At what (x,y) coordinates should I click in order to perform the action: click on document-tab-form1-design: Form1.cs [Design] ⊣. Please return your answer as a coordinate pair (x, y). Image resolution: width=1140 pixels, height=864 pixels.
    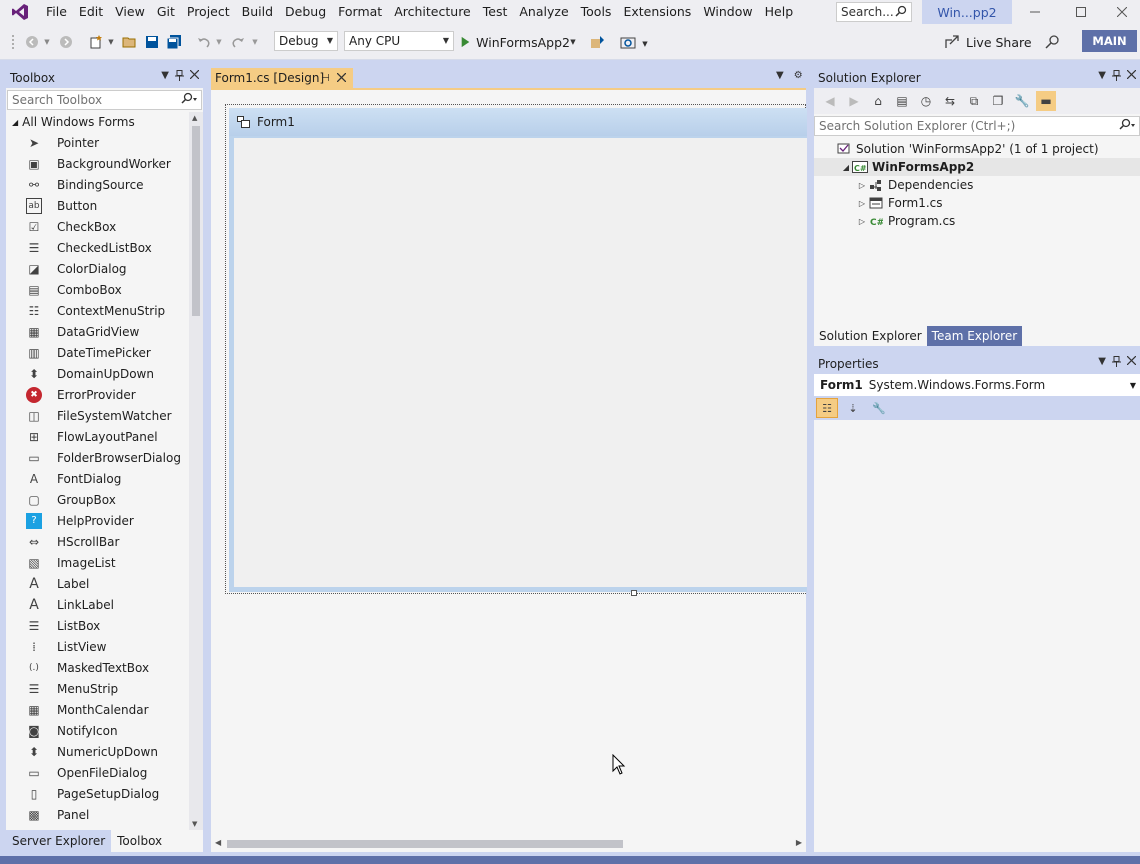
    Looking at the image, I should click on (282, 78).